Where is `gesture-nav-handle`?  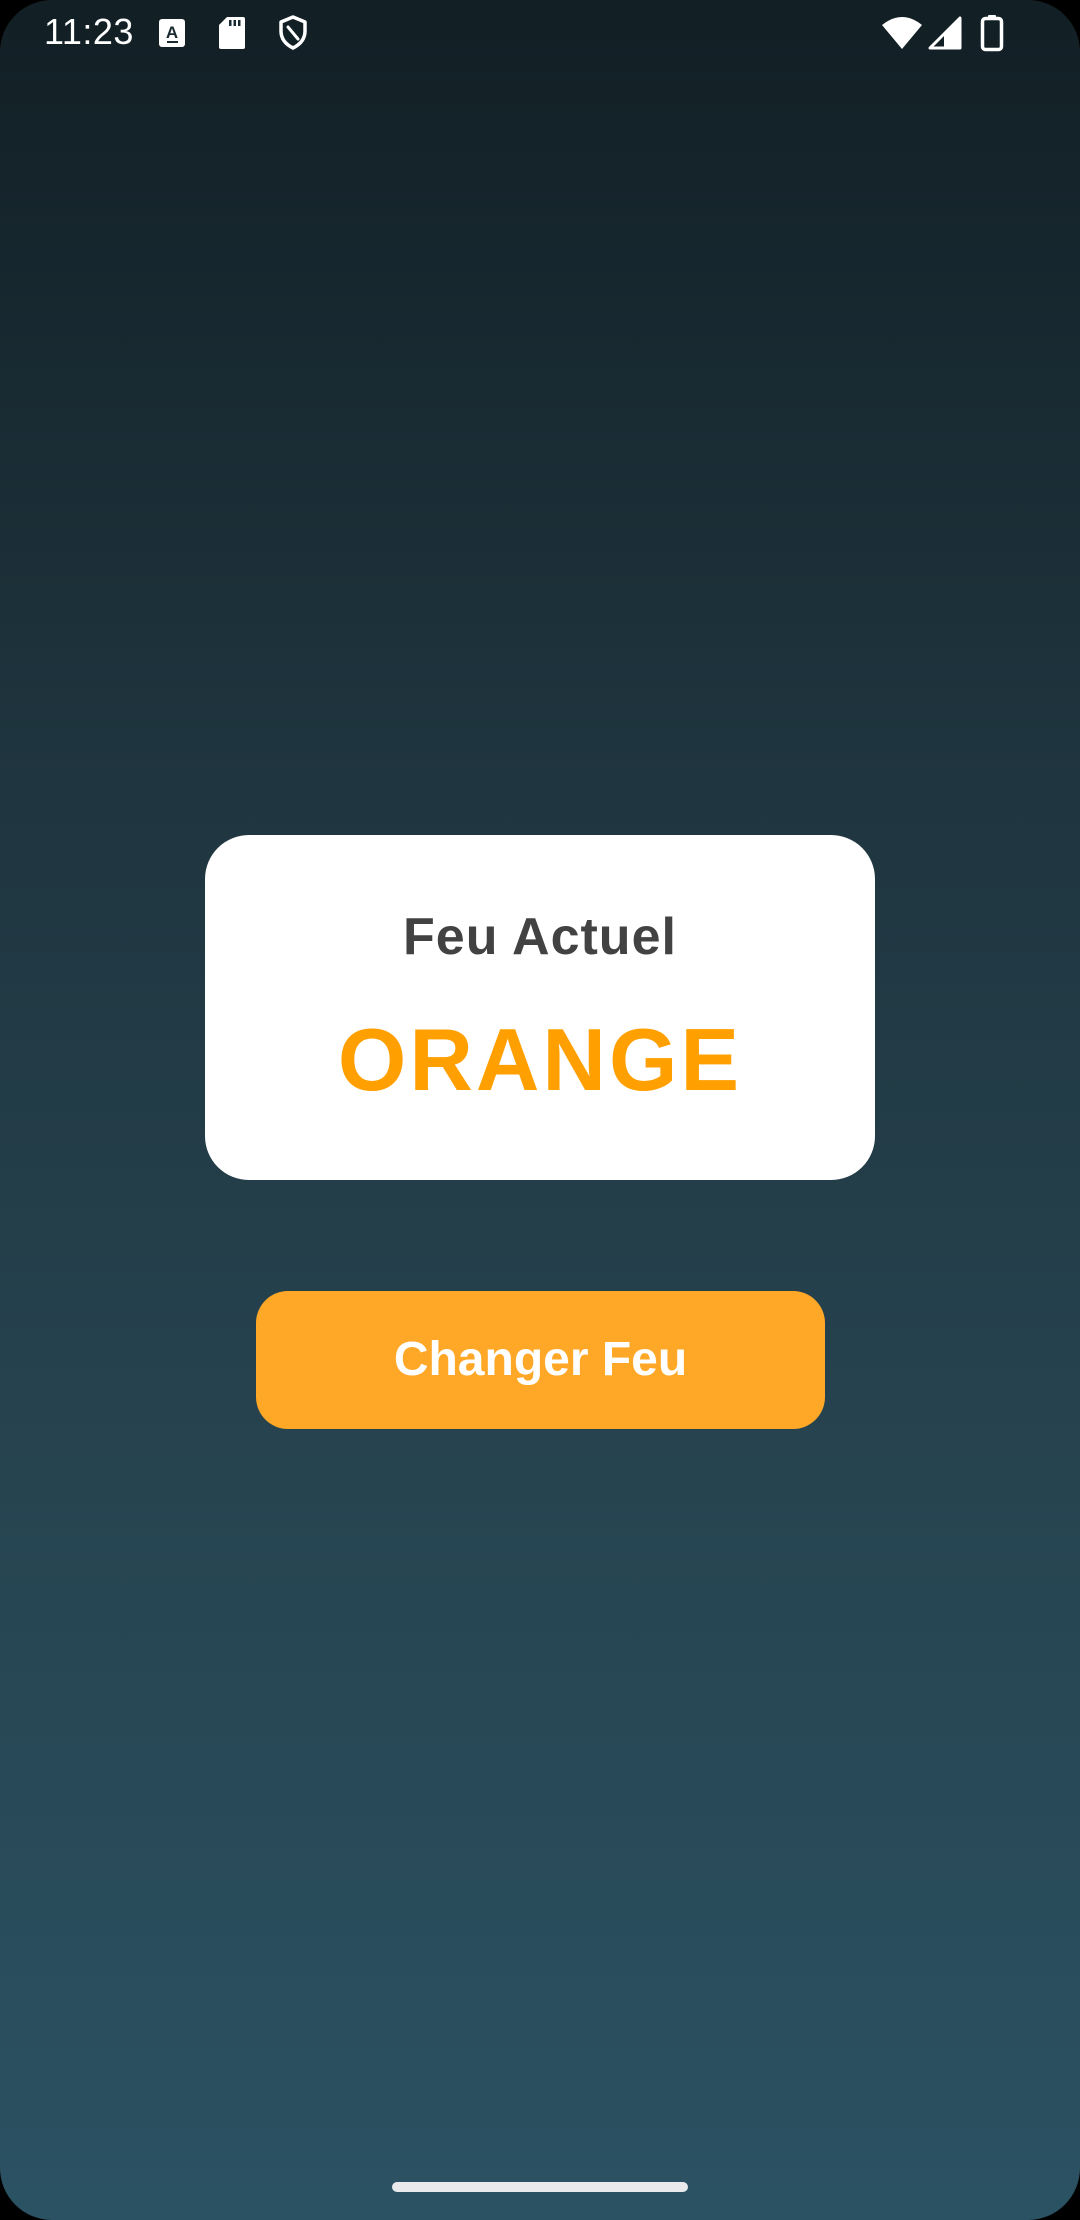
gesture-nav-handle is located at coordinates (540, 2187).